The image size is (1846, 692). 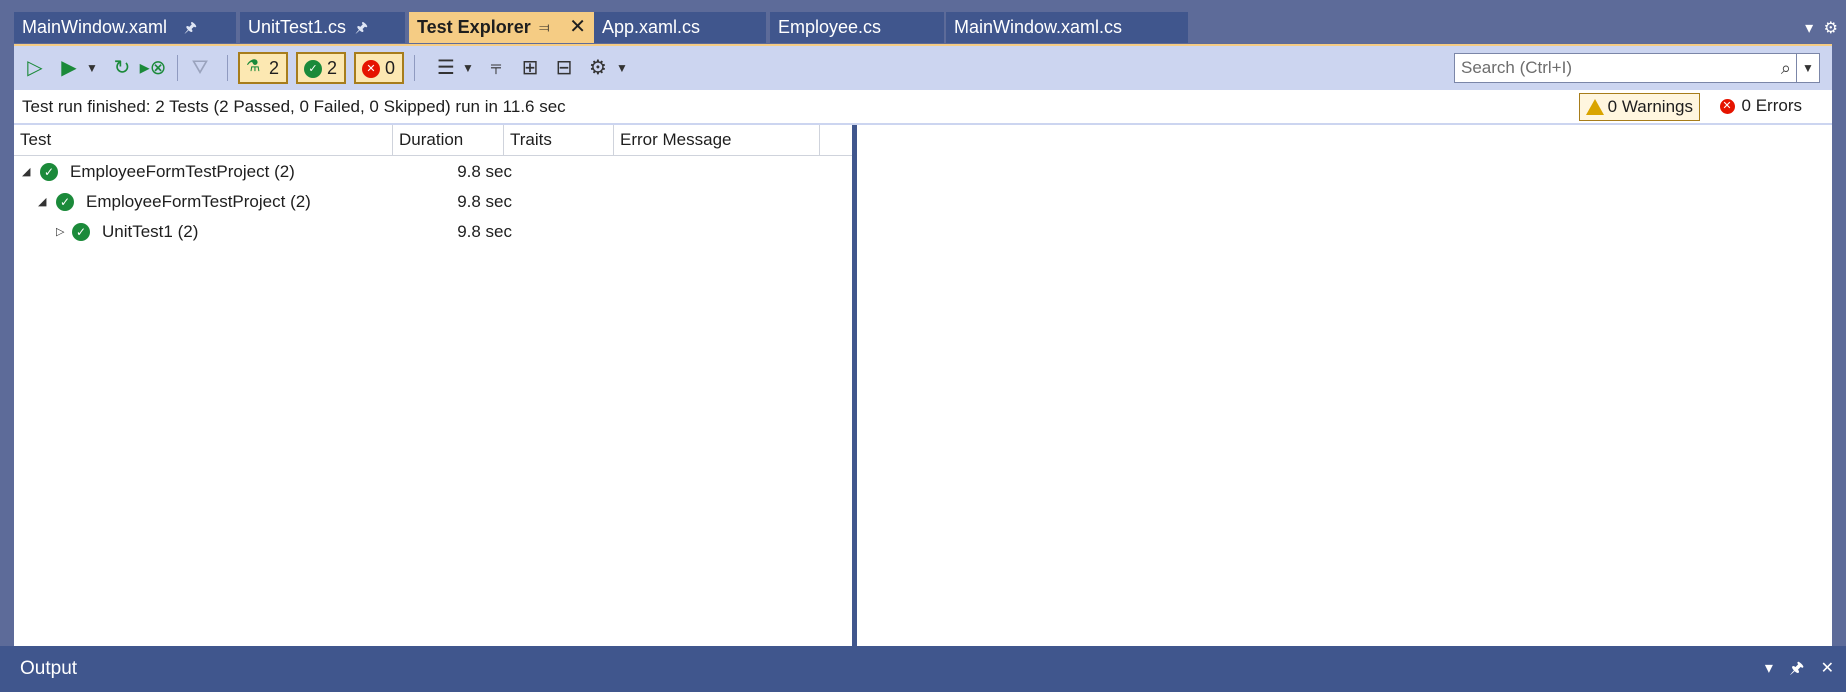 What do you see at coordinates (1818, 28) in the screenshot?
I see `tab-strip-icons: ▾ ⚙` at bounding box center [1818, 28].